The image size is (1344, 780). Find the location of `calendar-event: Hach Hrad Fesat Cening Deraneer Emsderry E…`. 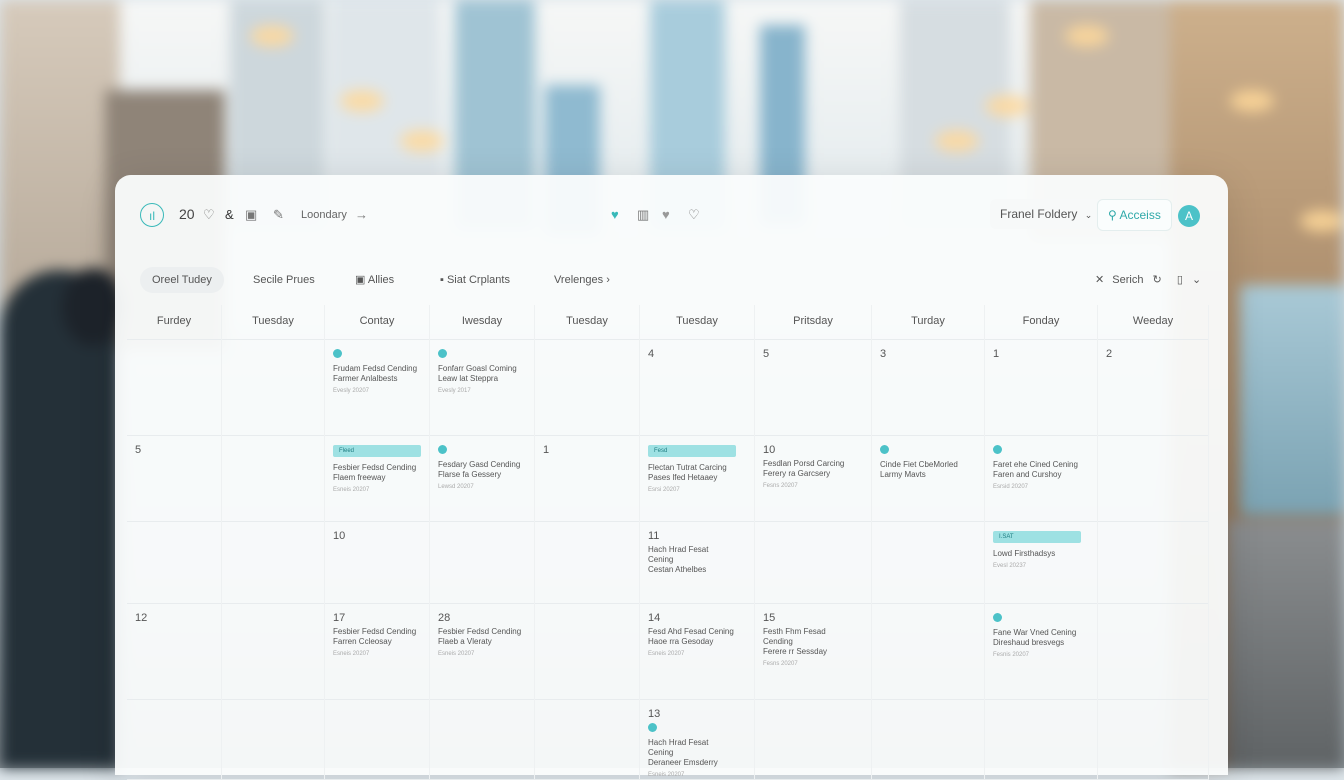

calendar-event: Hach Hrad Fesat Cening Deraneer Emsderry E… is located at coordinates (692, 751).